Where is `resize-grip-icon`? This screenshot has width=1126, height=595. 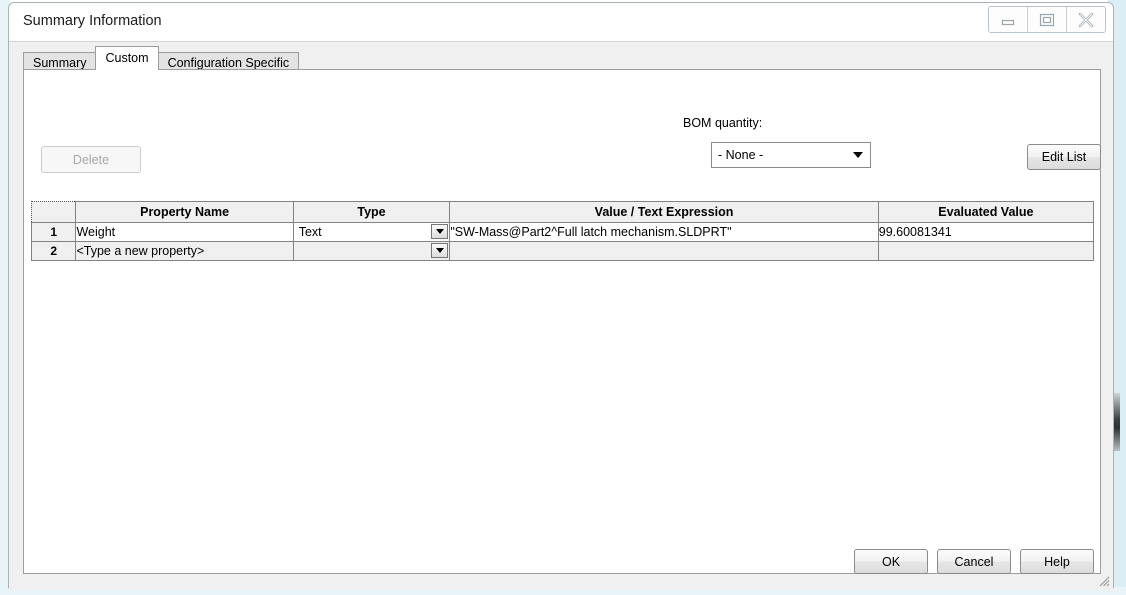 resize-grip-icon is located at coordinates (1103, 580).